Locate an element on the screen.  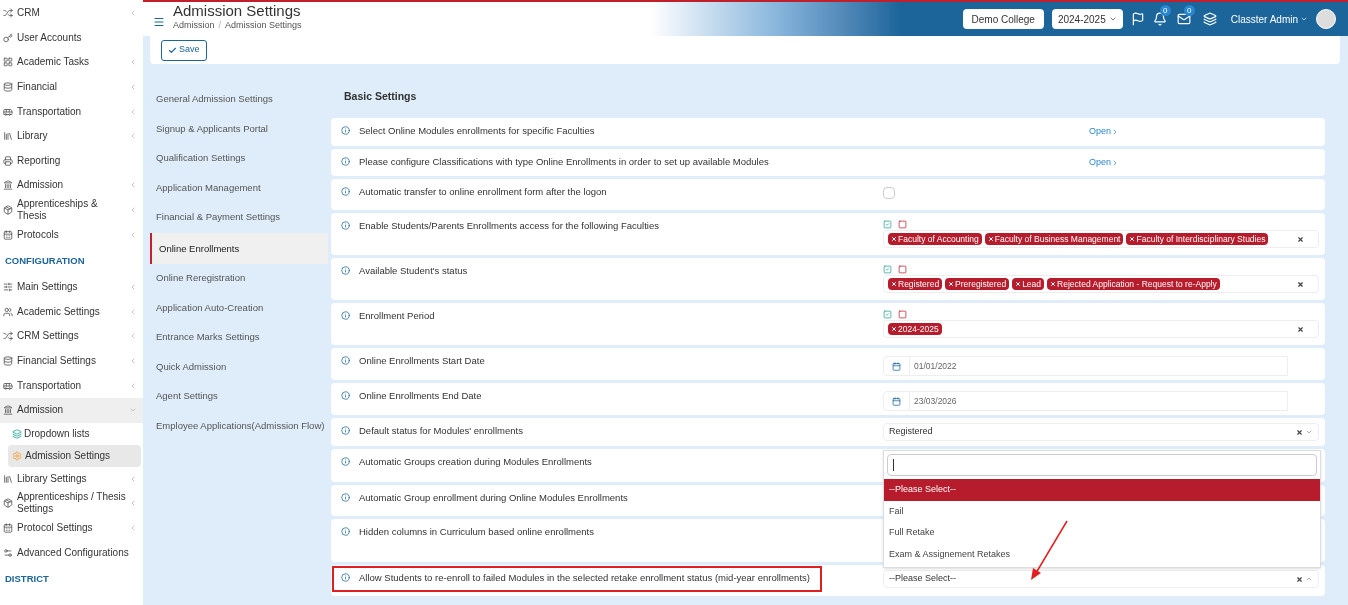
select-field: Registered is located at coordinates (1101, 432).